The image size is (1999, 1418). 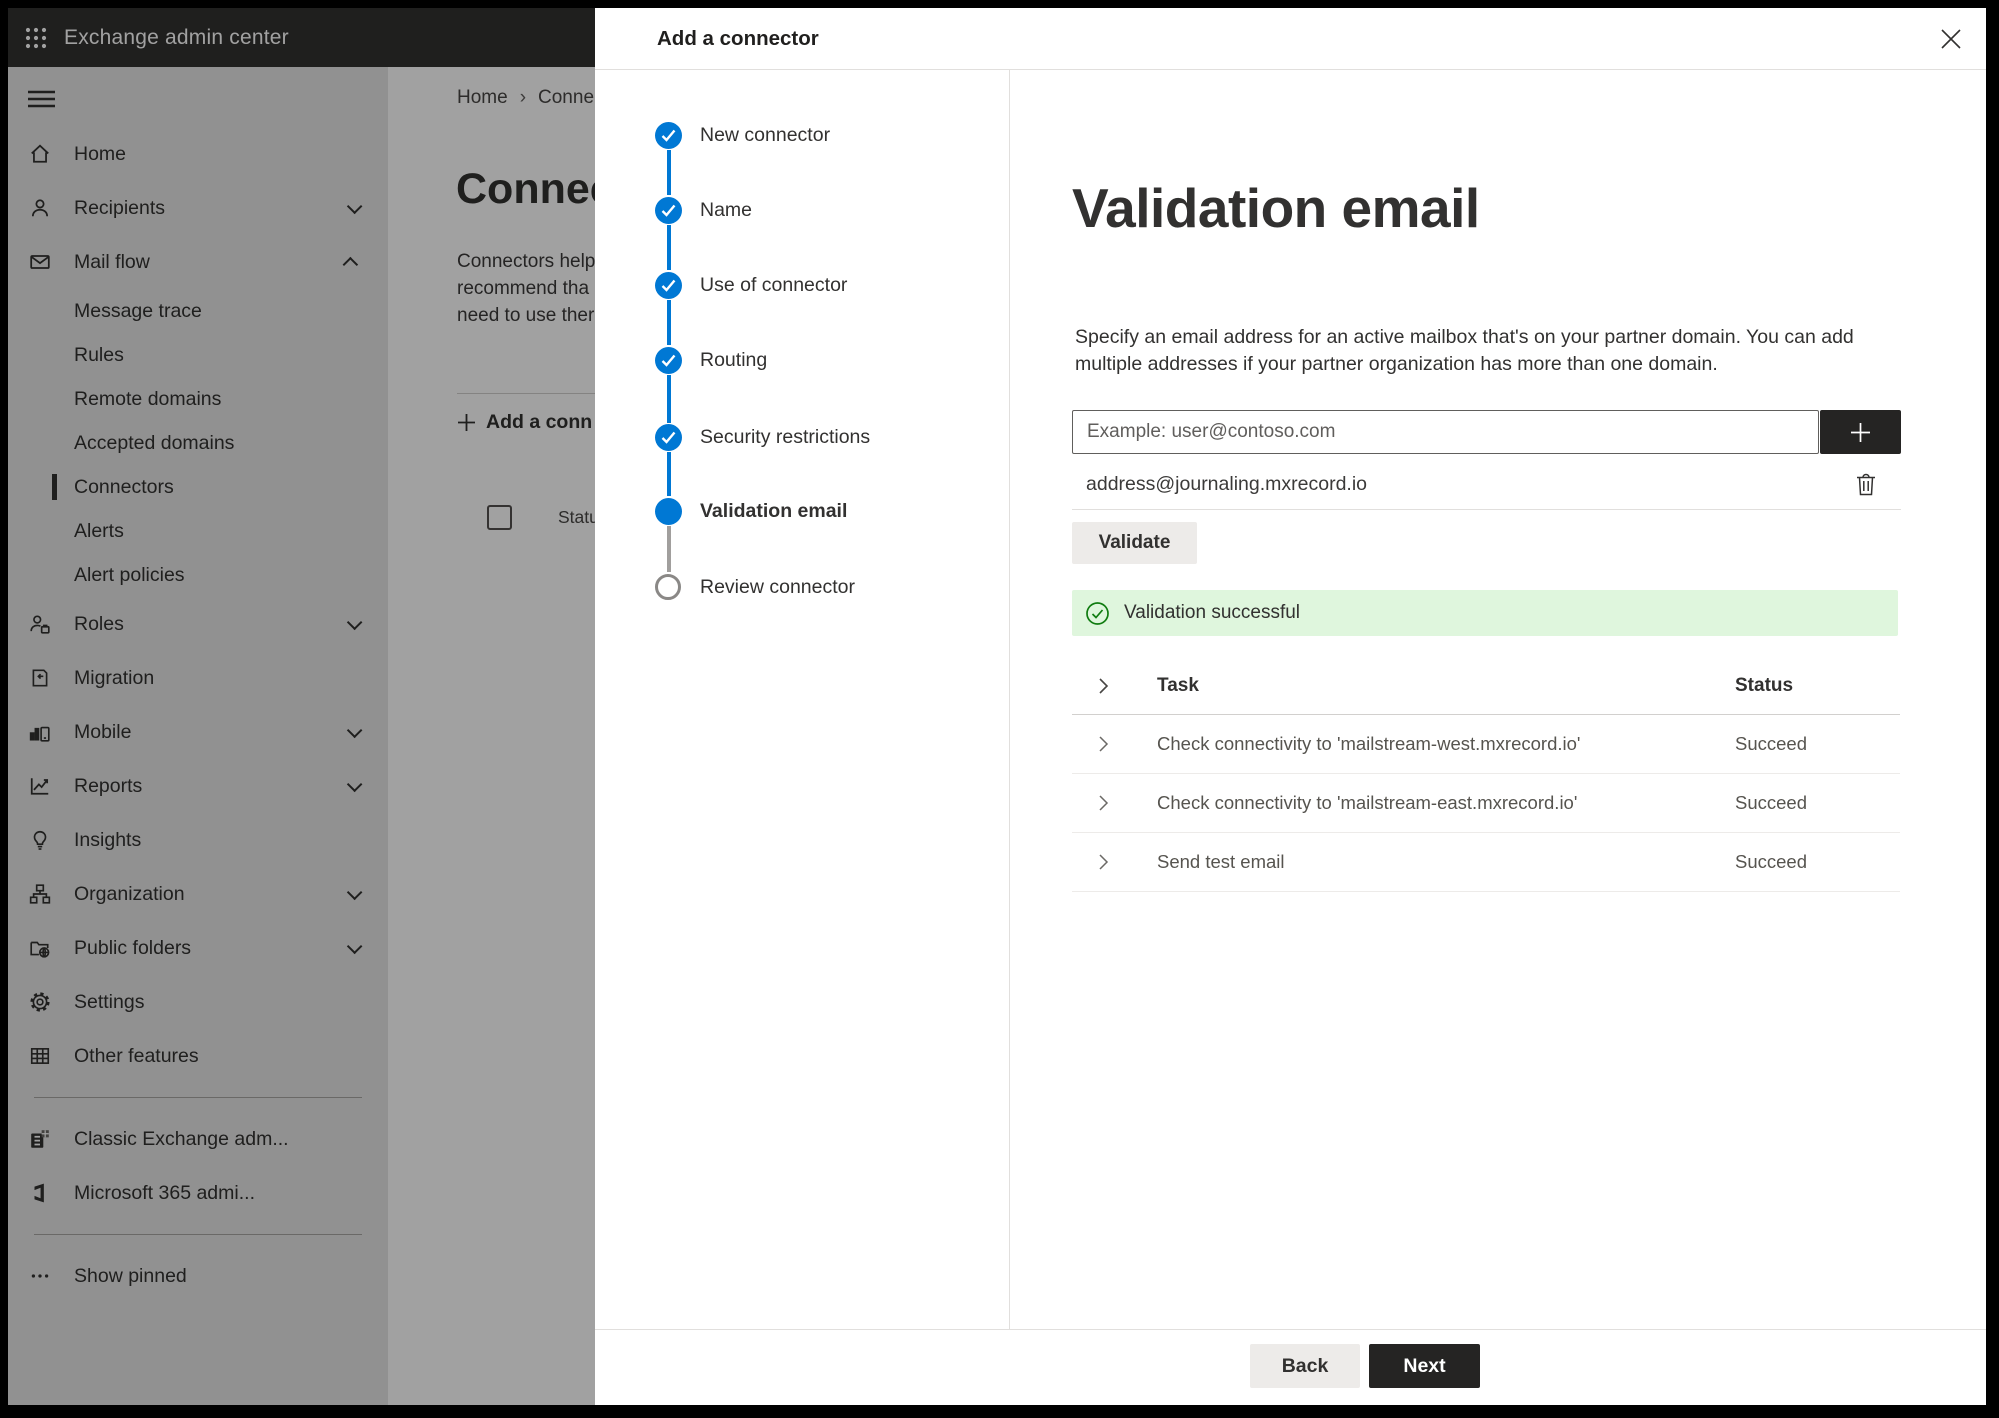 I want to click on added-address-row: address@journaling.mxrecord.io, so click(x=1486, y=485).